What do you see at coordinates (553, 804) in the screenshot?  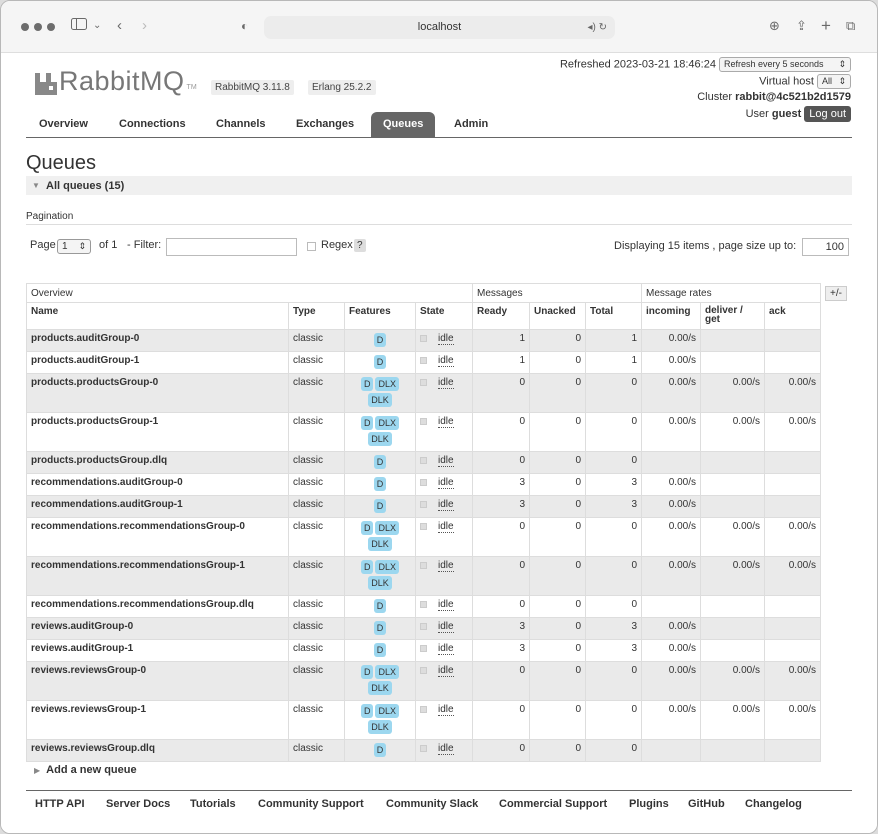 I see `footer-link-commercial-support: Commercial Support` at bounding box center [553, 804].